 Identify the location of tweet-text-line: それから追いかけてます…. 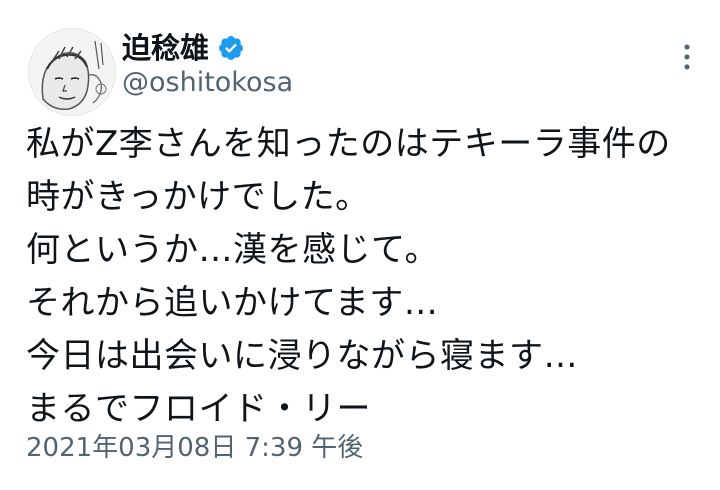
(232, 303).